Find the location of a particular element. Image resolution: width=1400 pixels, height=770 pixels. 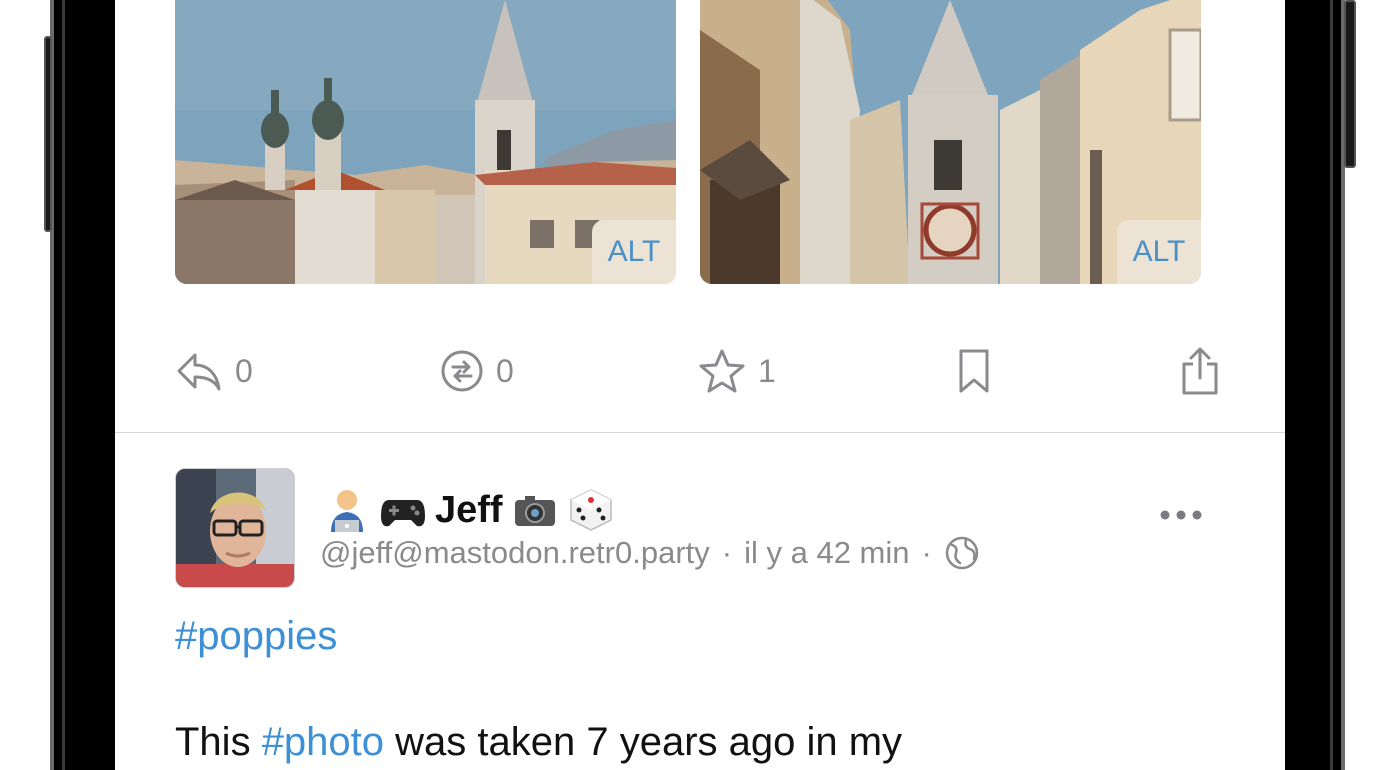

post-divider is located at coordinates (700, 432).